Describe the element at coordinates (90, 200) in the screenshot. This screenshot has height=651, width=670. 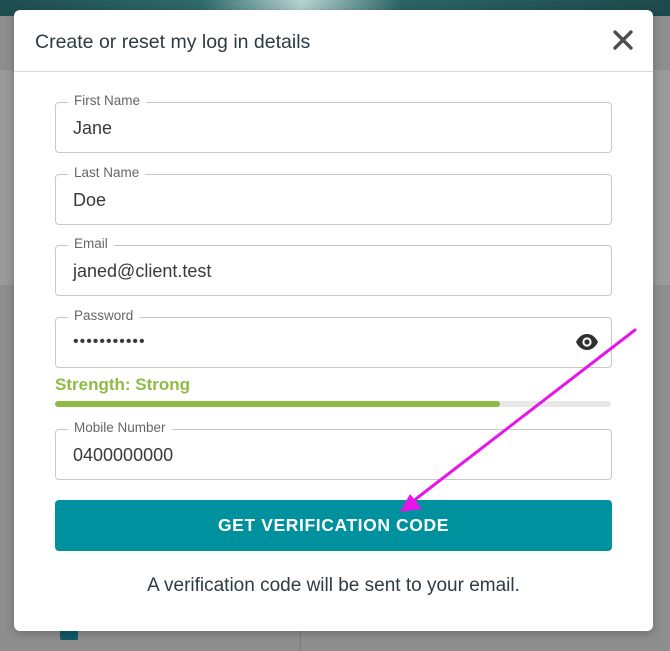
I see `last-name-value: Doe` at that location.